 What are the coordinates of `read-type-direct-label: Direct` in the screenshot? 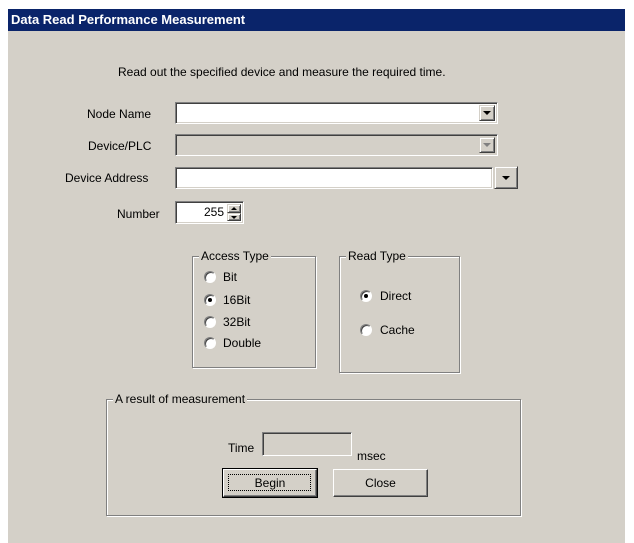 It's located at (395, 296).